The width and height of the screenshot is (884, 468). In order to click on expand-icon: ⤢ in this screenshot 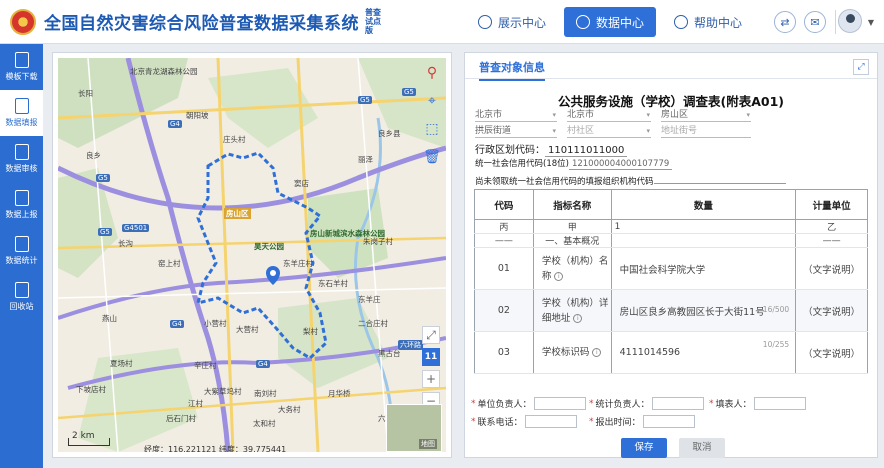, I will do `click(861, 67)`.